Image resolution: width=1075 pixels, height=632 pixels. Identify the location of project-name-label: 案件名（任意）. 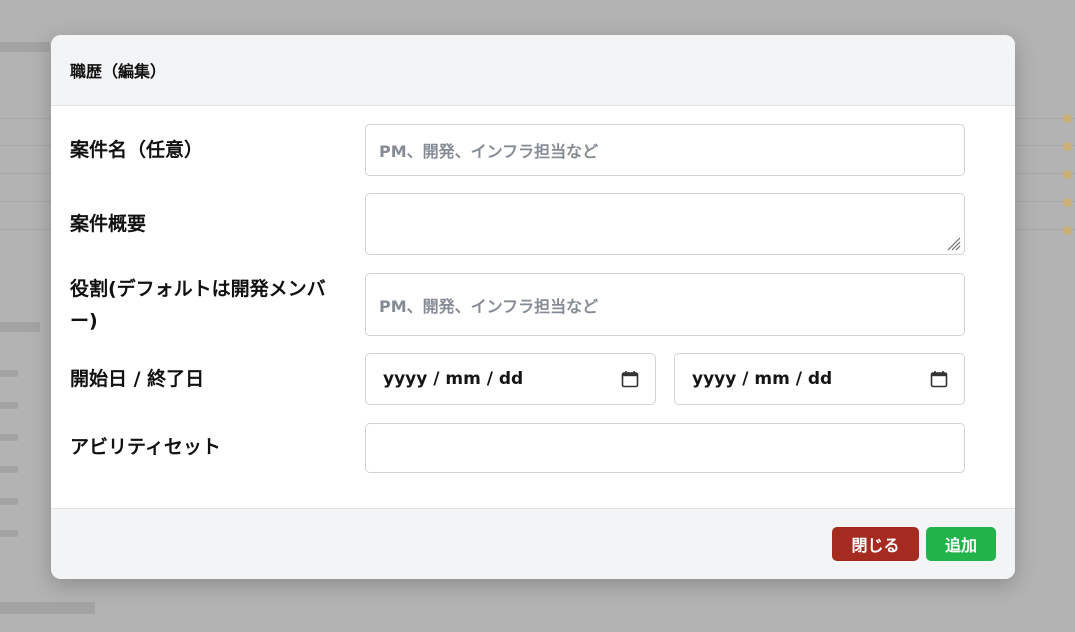
(137, 150).